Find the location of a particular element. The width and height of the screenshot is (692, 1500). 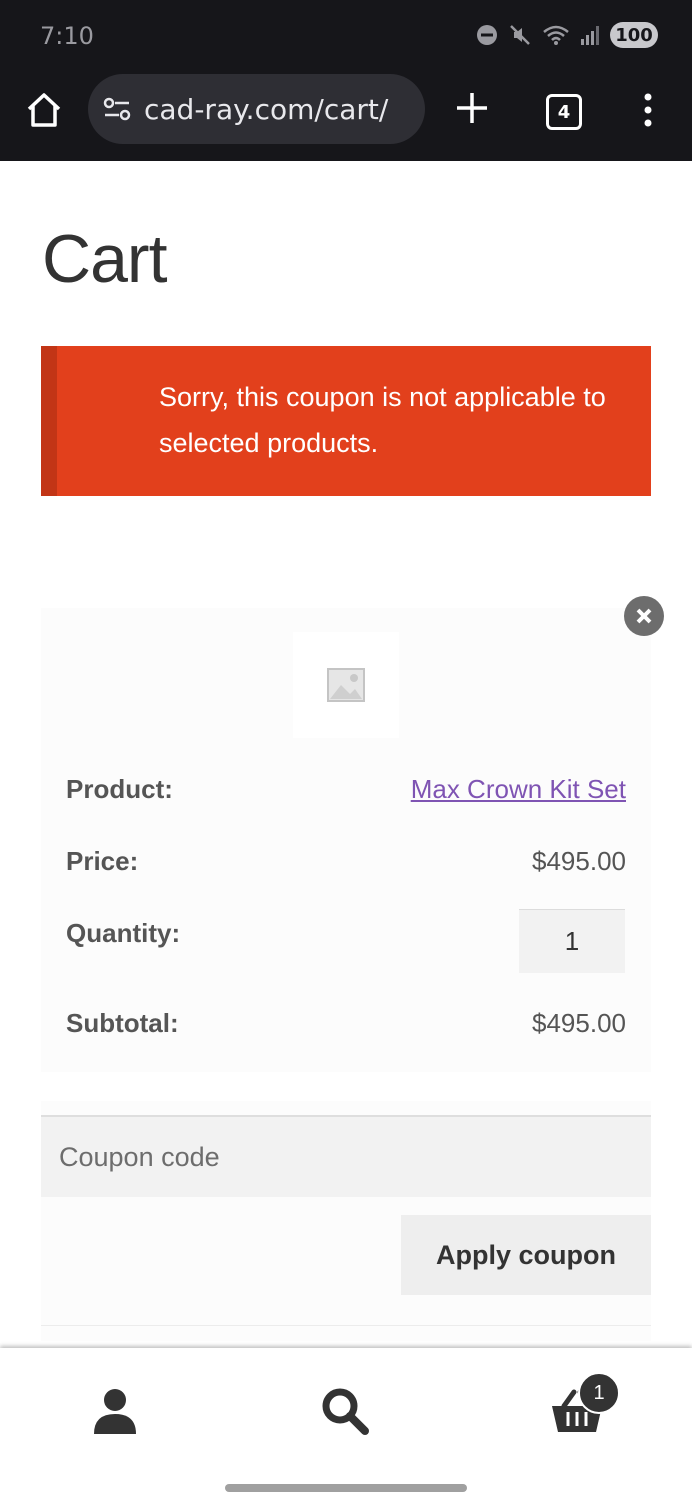

battery-indicator: 100 is located at coordinates (634, 35).